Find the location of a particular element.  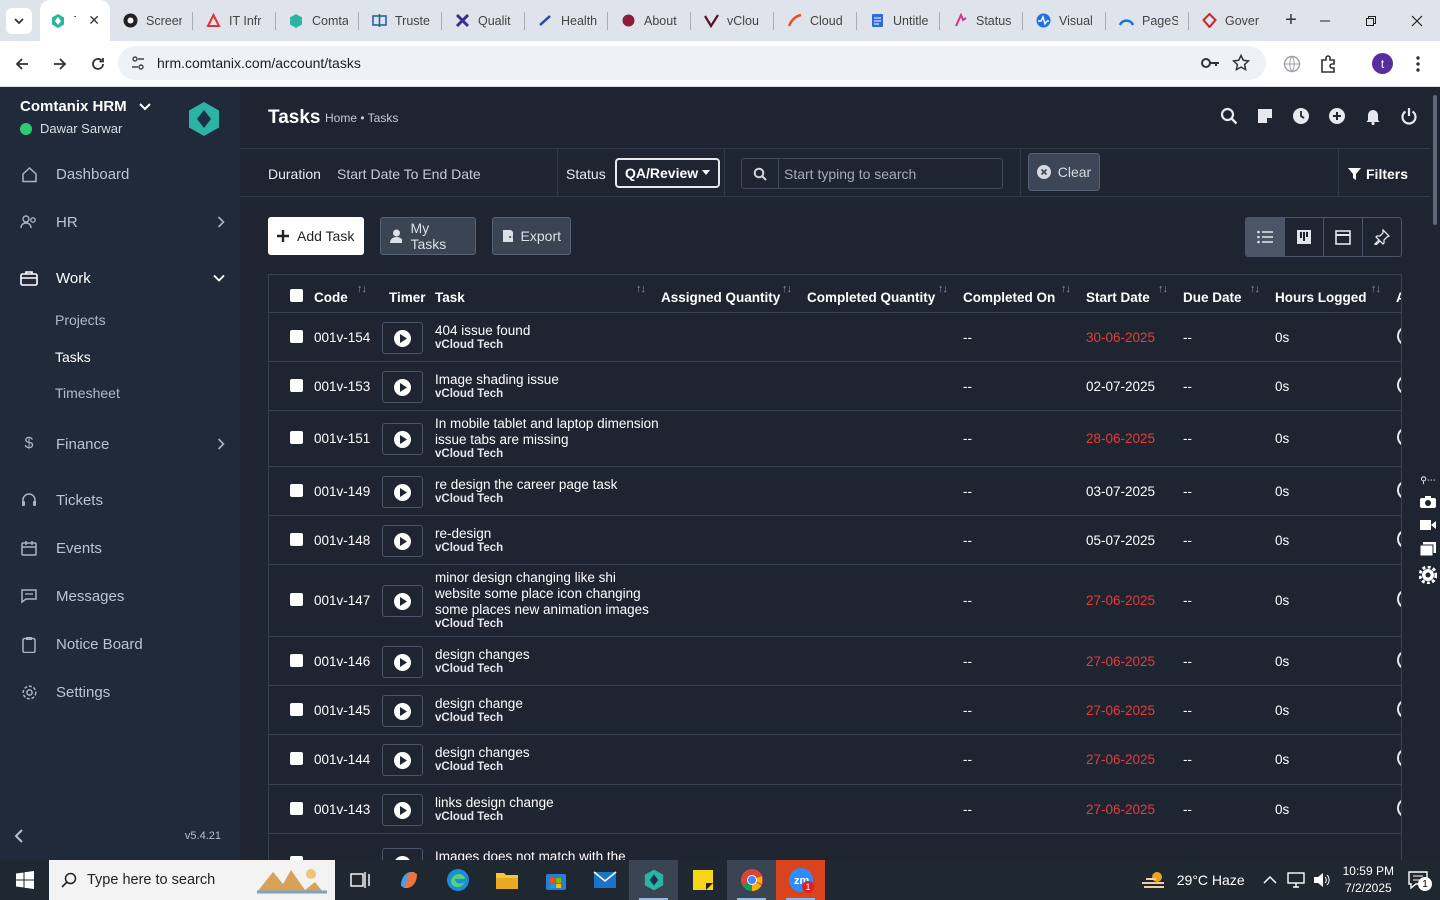

add-task-button: Add Task is located at coordinates (316, 236).